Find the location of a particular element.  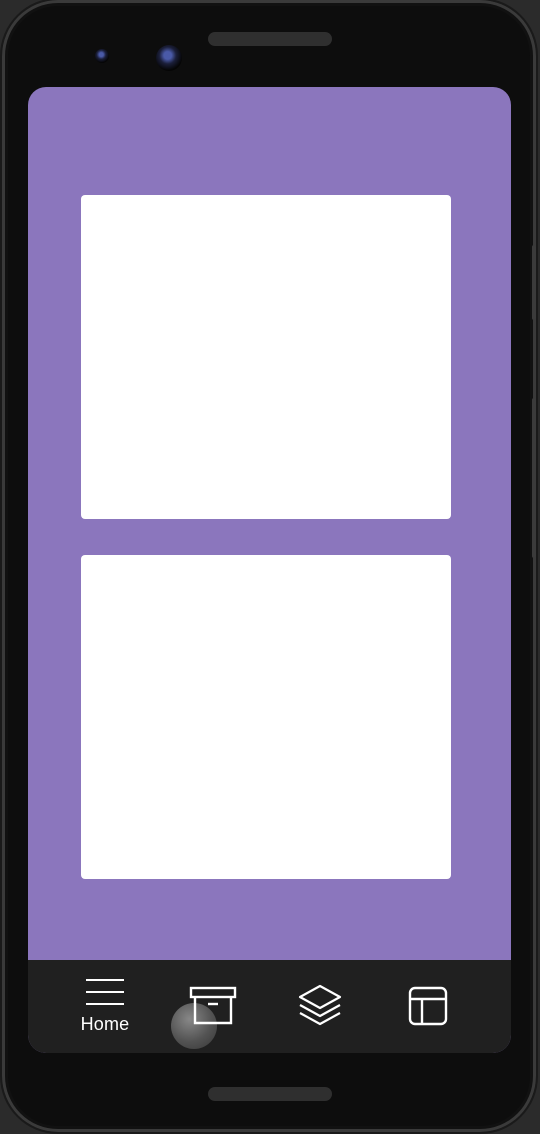

bottom-navigation-bar: Home is located at coordinates (269, 1006).